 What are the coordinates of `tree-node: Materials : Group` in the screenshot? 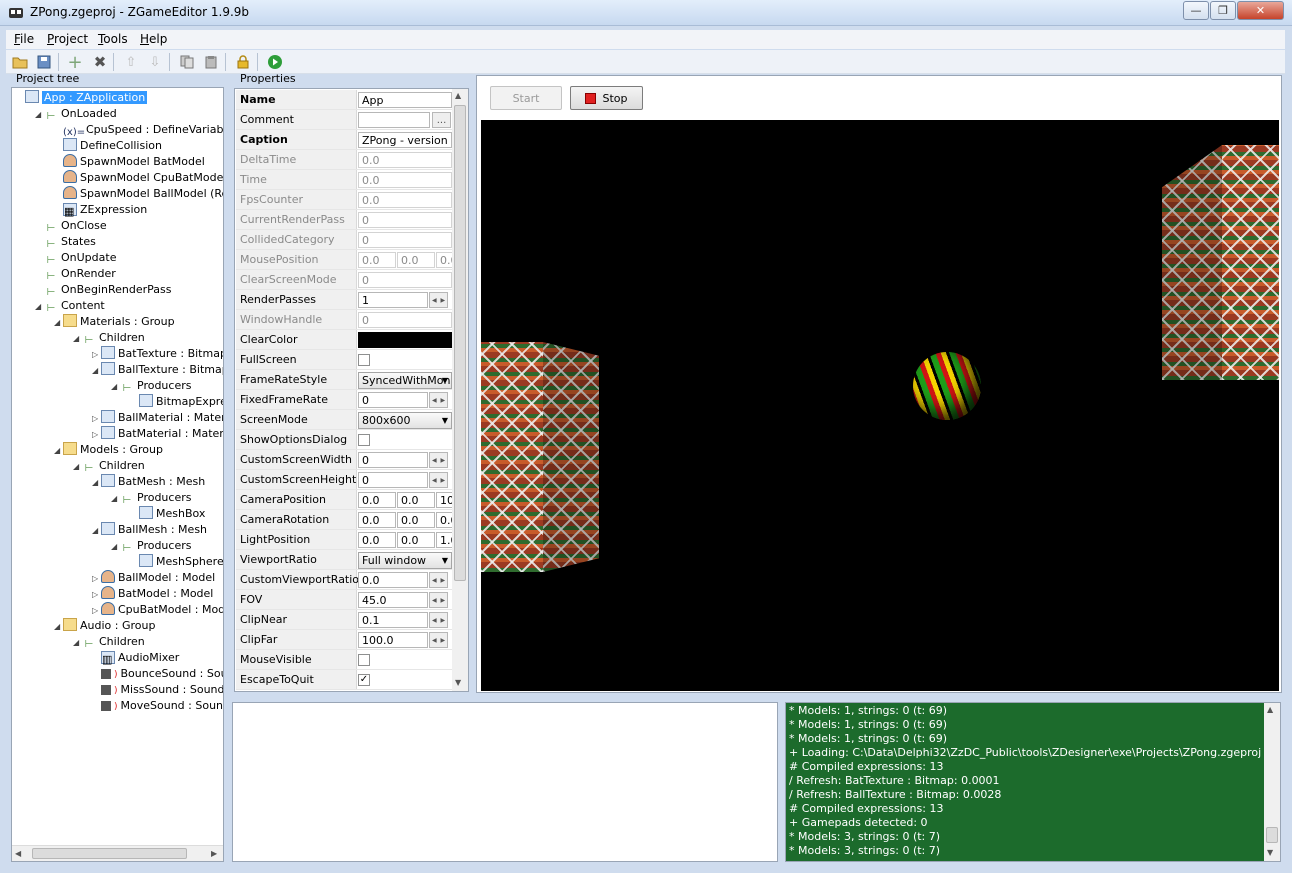 It's located at (119, 322).